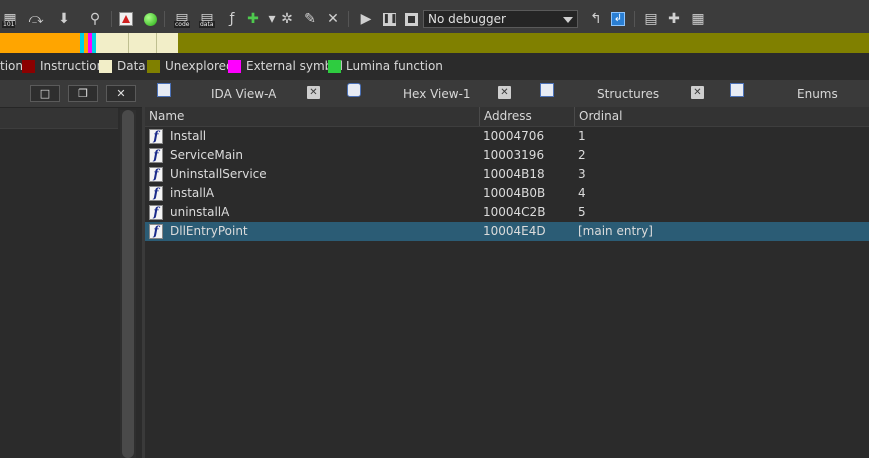  Describe the element at coordinates (310, 19) in the screenshot. I see `edit-icon: ✎` at that location.